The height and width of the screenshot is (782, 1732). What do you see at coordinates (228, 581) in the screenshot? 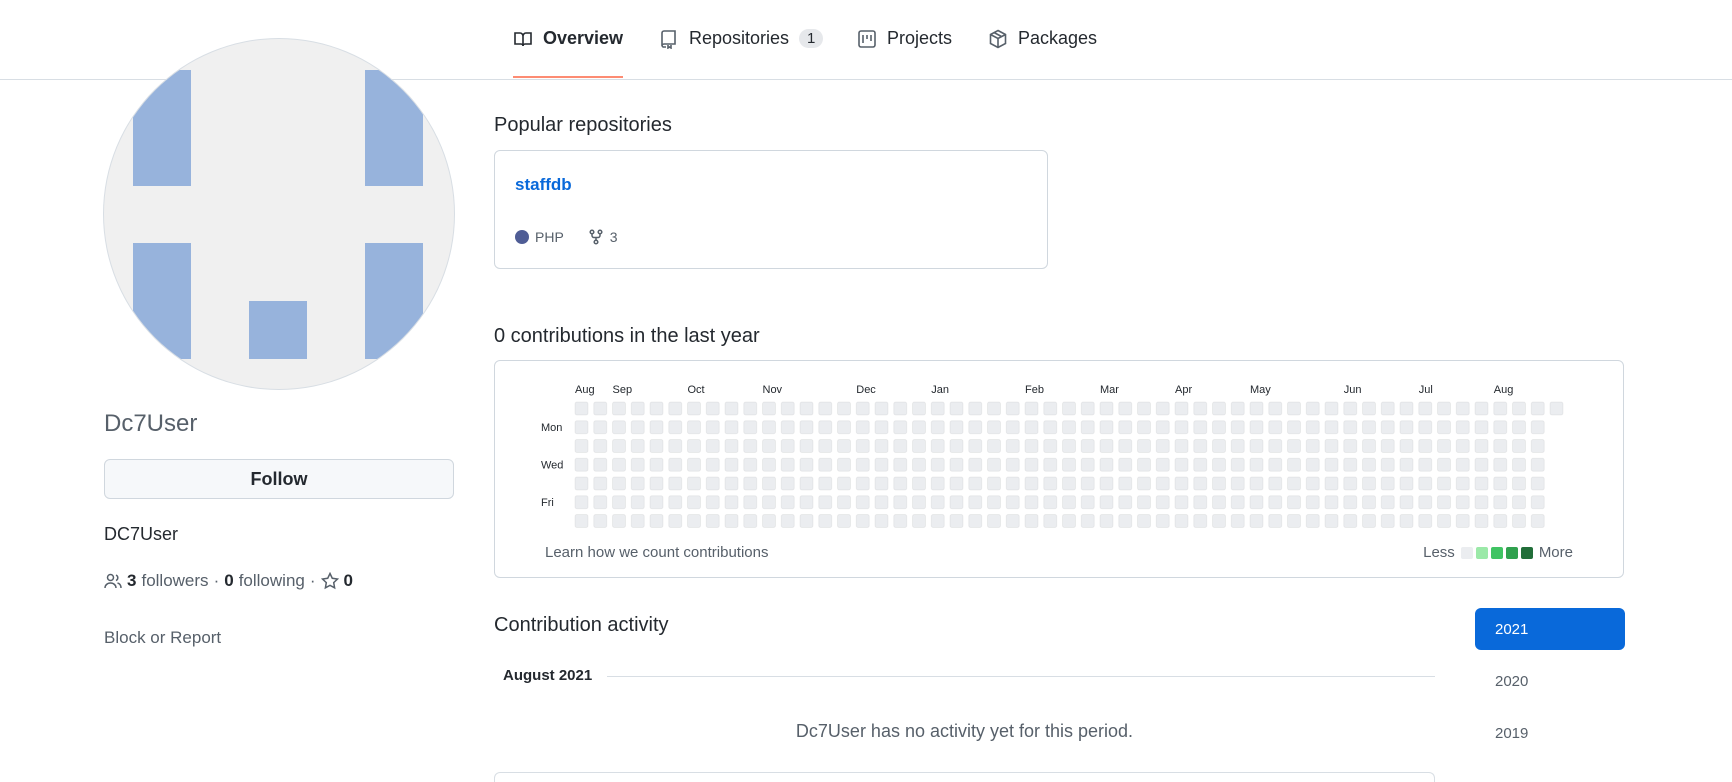
I see `following-count: 0` at bounding box center [228, 581].